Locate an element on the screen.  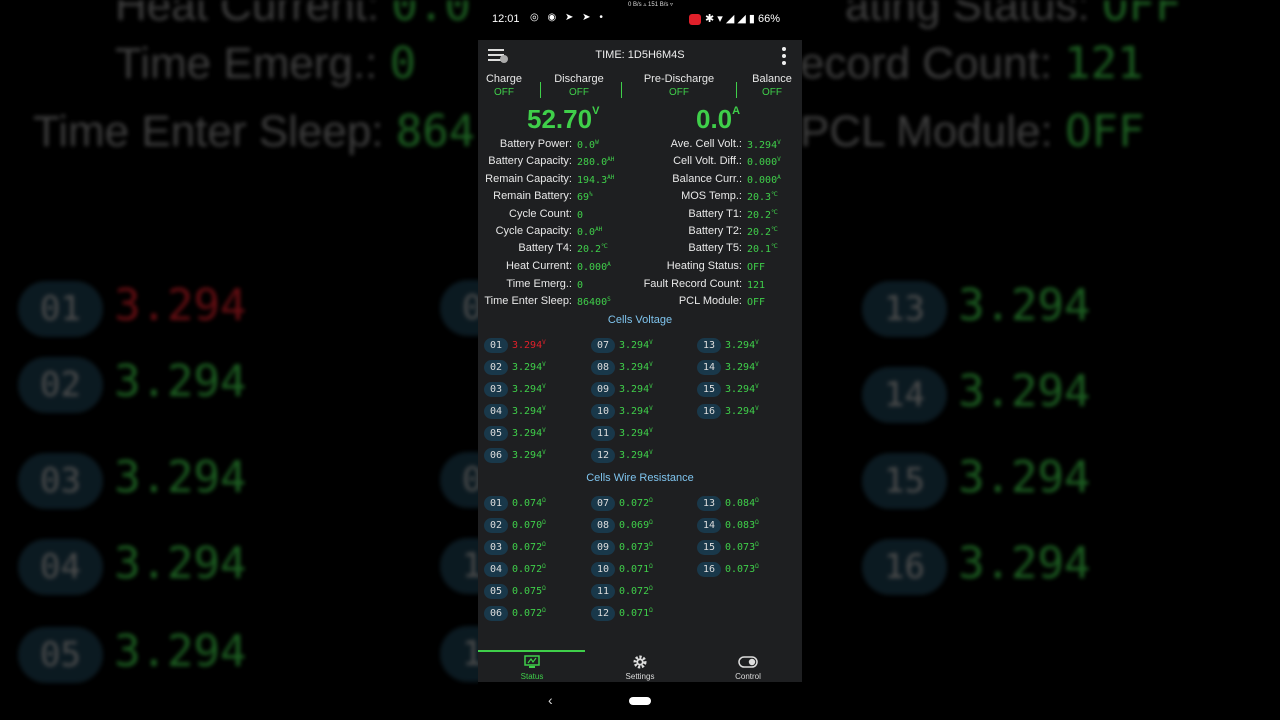
cell-value: 0.071Ω is located at coordinates (636, 613).